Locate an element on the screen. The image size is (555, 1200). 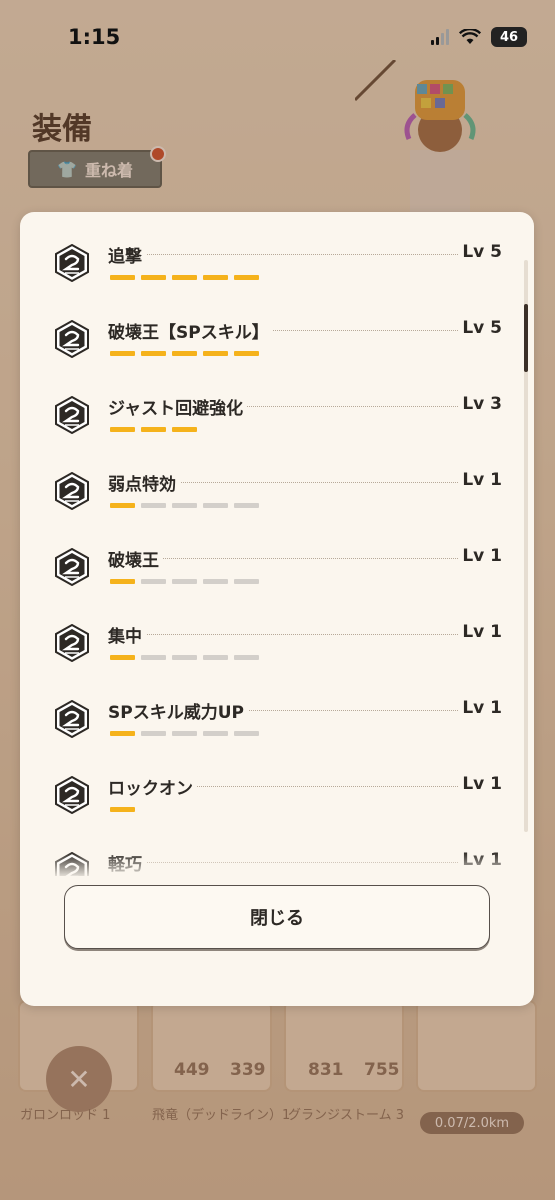
skill-row: 弱点特効 Lv 1 is located at coordinates (277, 492).